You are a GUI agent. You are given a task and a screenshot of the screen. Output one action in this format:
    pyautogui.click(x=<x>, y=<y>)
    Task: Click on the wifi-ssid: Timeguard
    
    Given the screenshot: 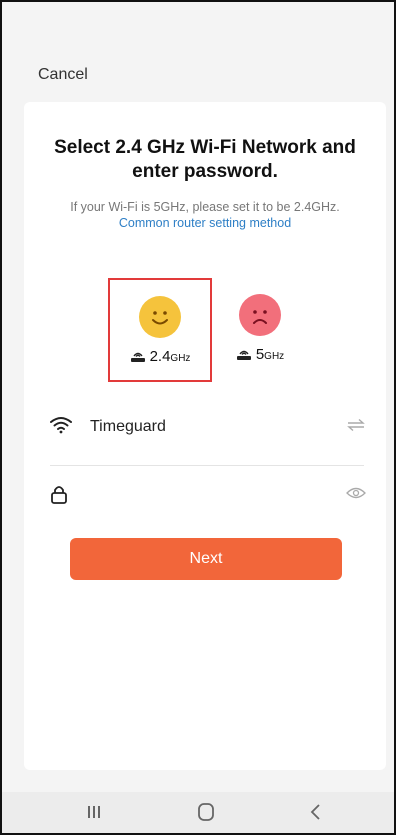 What is the action you would take?
    pyautogui.click(x=128, y=426)
    